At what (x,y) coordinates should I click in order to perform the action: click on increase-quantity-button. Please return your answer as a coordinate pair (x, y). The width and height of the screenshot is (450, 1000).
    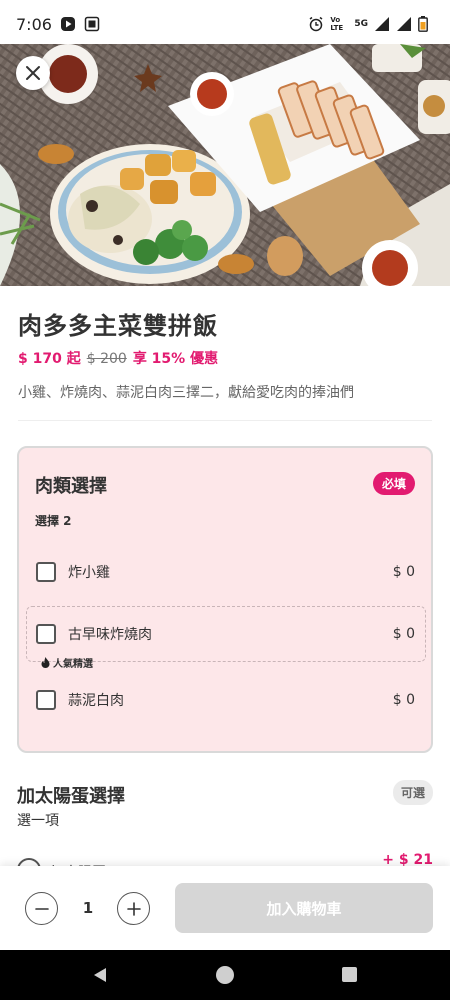
    Looking at the image, I should click on (133, 908).